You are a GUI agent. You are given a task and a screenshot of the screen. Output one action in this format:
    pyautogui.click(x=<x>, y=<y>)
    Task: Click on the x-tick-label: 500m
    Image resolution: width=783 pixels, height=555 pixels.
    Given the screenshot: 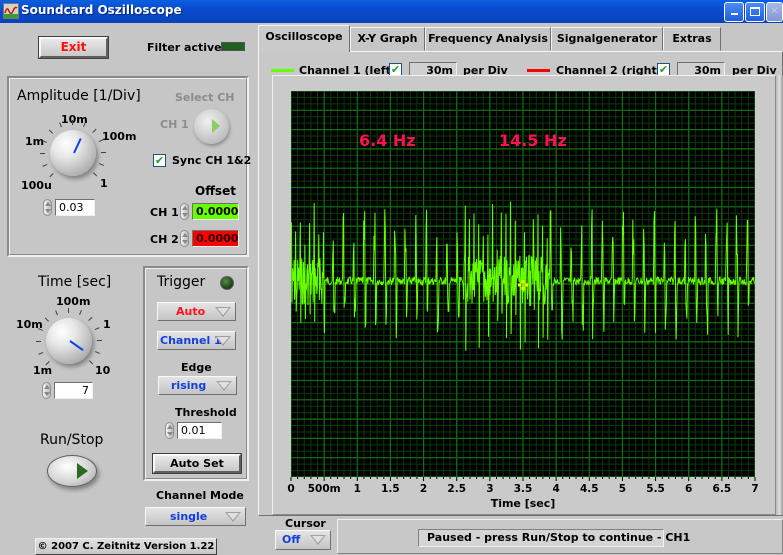 What is the action you would take?
    pyautogui.click(x=324, y=489)
    